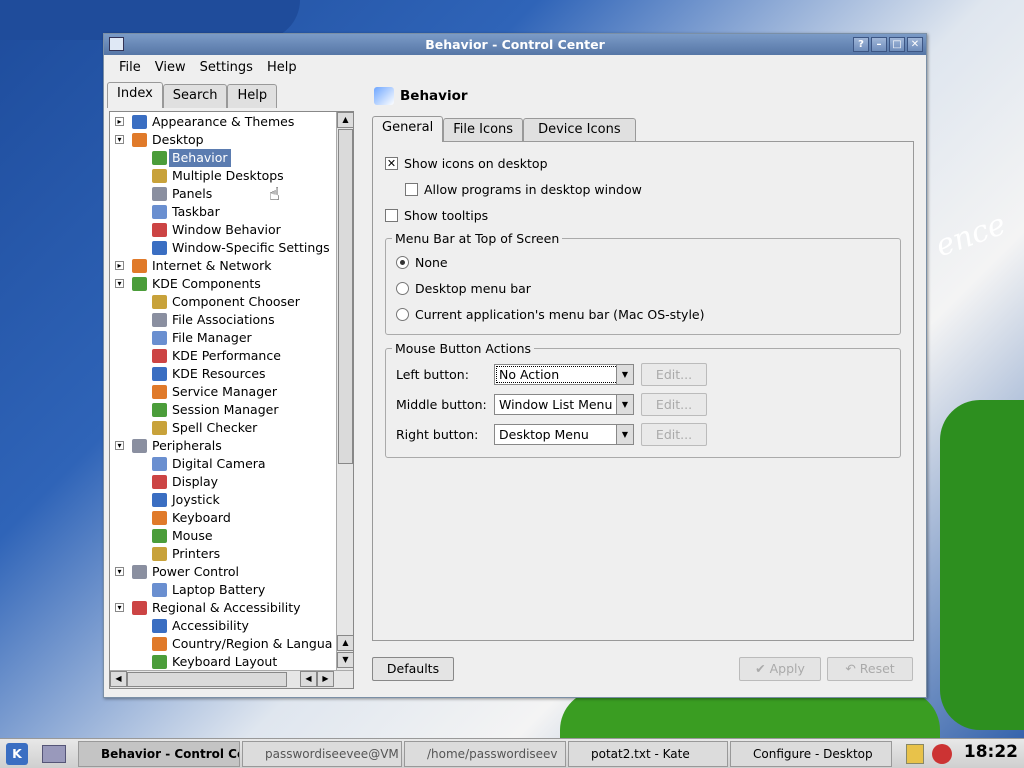 The height and width of the screenshot is (768, 1024). Describe the element at coordinates (391, 163) in the screenshot. I see `checkbox-checked-icon: ✕` at that location.